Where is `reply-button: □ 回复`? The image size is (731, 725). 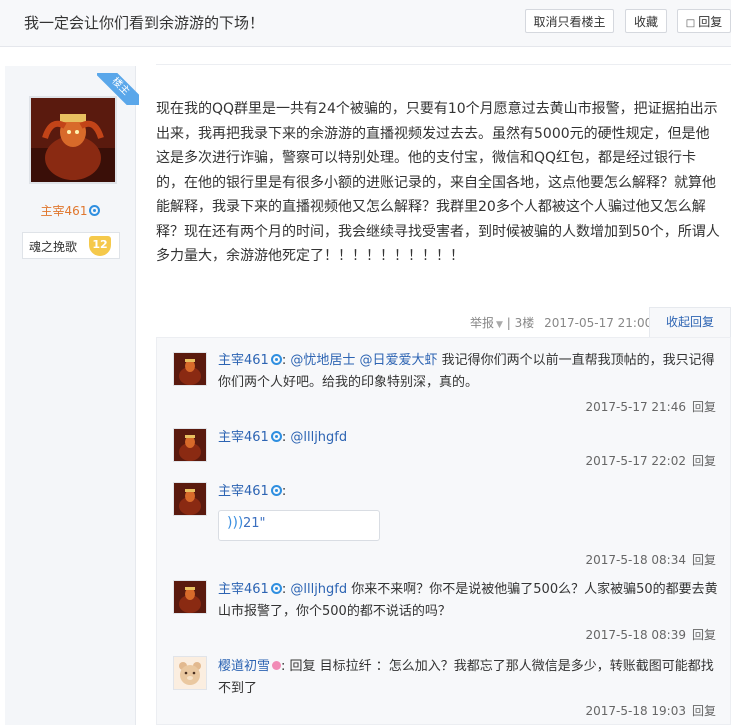
reply-button: □ 回复 is located at coordinates (704, 21).